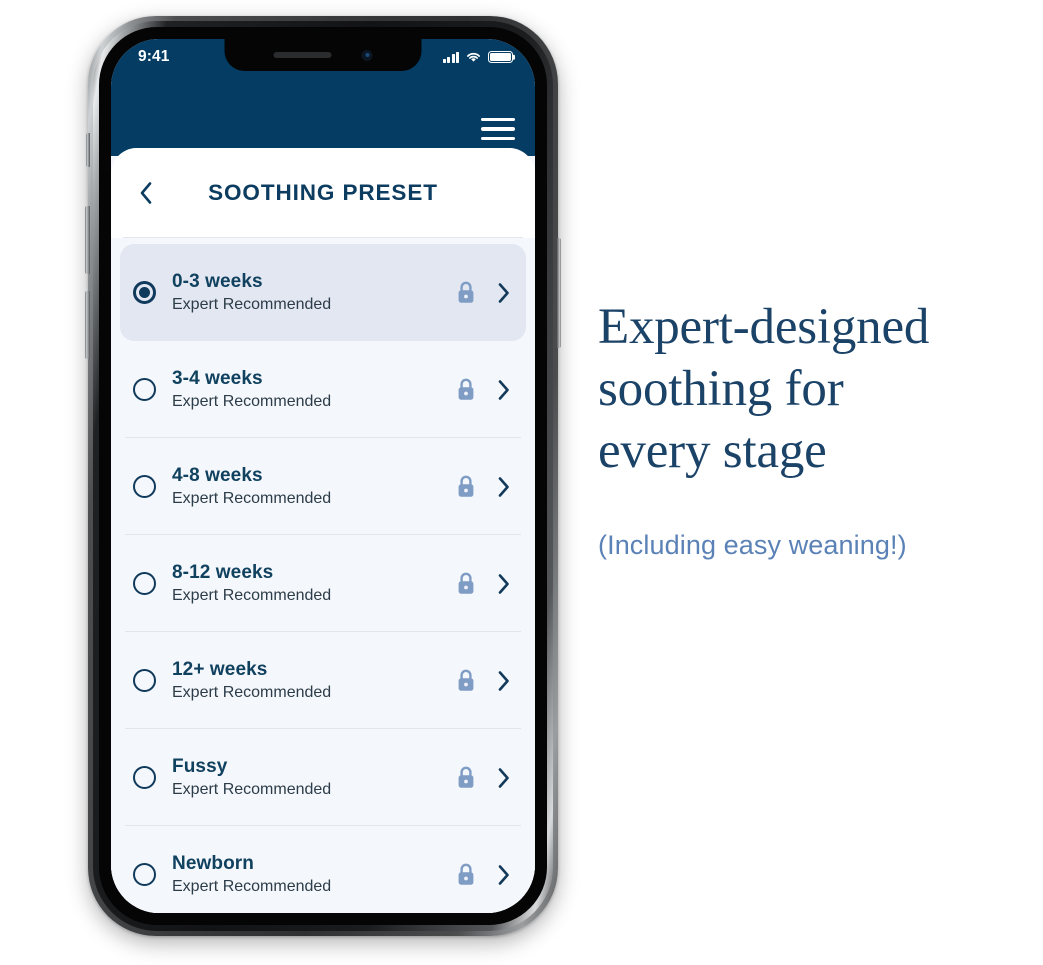 The width and height of the screenshot is (1043, 965). What do you see at coordinates (313, 680) in the screenshot?
I see `list-item-text: 12+ weeks Expert Recommended` at bounding box center [313, 680].